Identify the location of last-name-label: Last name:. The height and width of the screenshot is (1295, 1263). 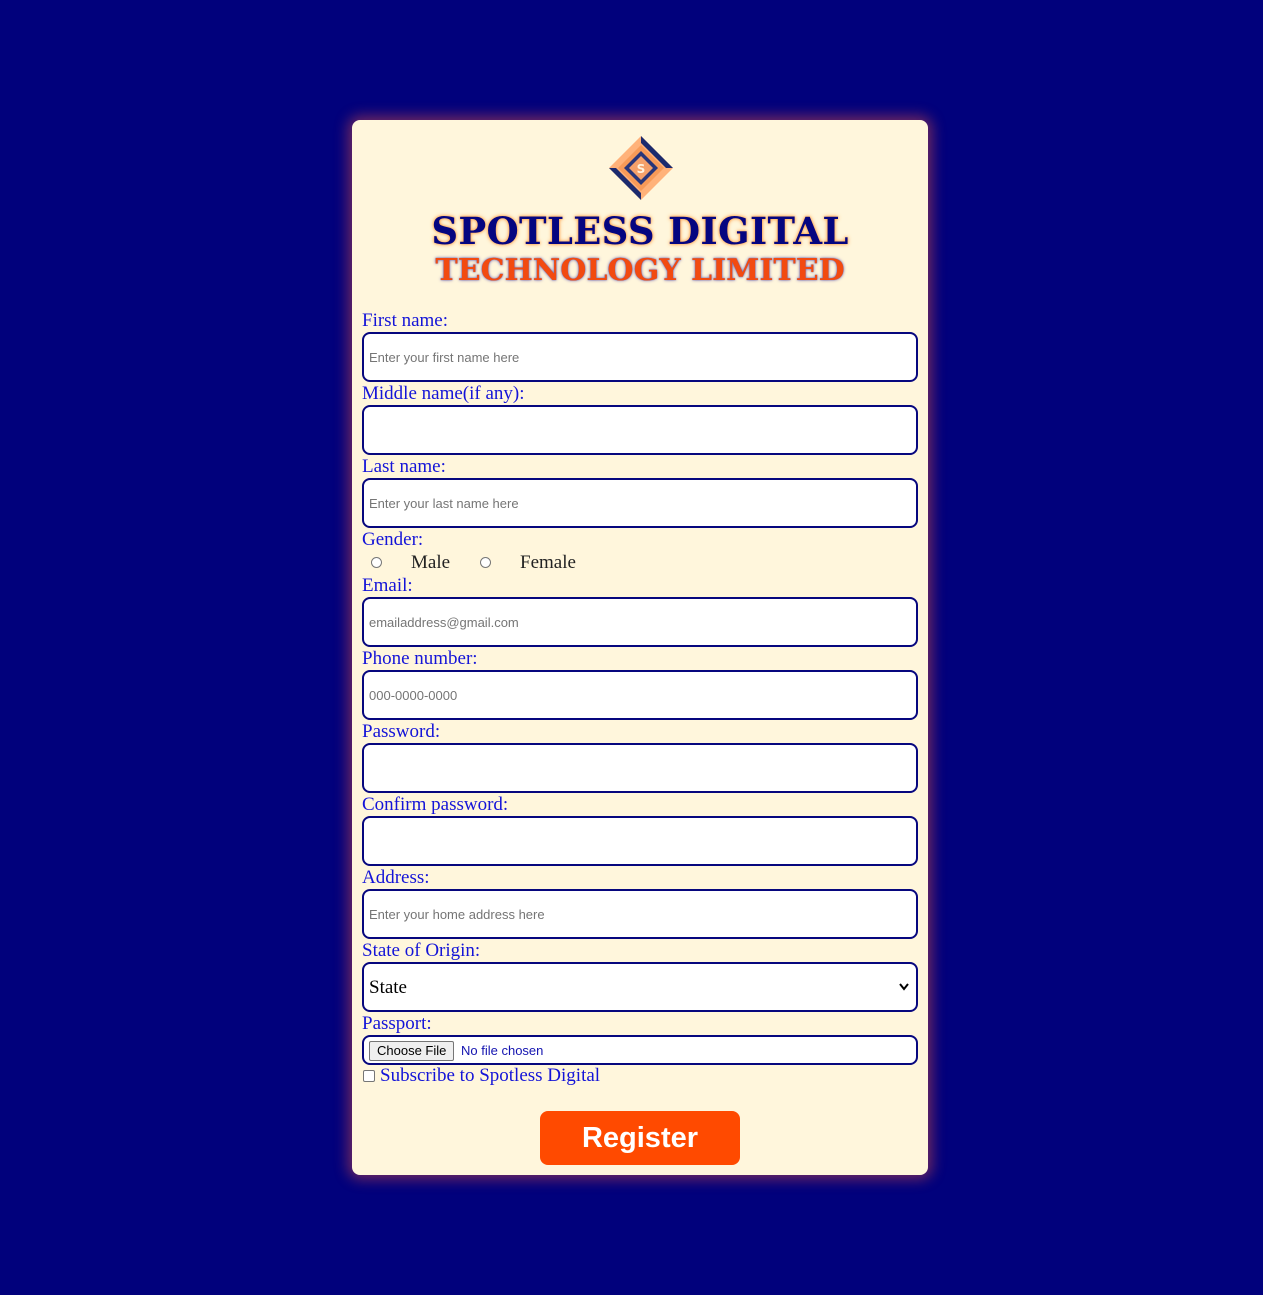
(404, 466).